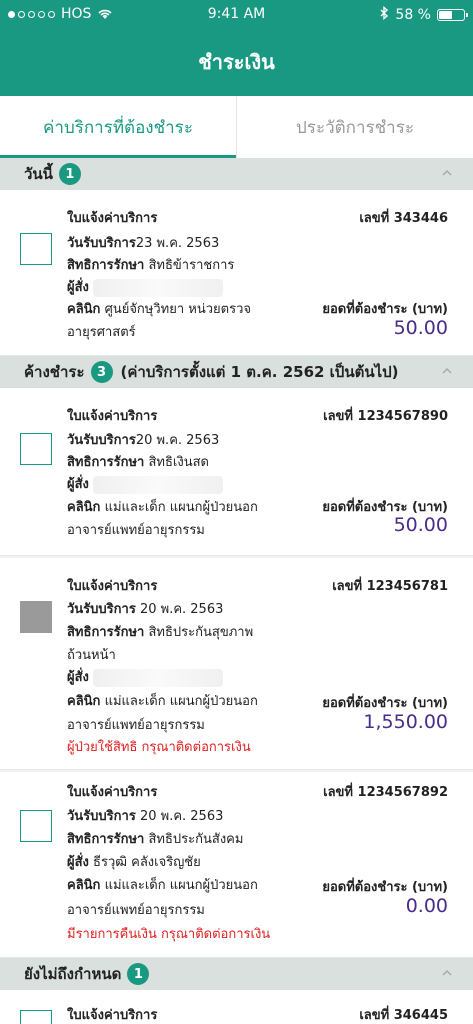  What do you see at coordinates (159, 747) in the screenshot?
I see `warning-text: ผู้ป่วยใช้สิทธิ กรุณาติดต่อการเงิน` at bounding box center [159, 747].